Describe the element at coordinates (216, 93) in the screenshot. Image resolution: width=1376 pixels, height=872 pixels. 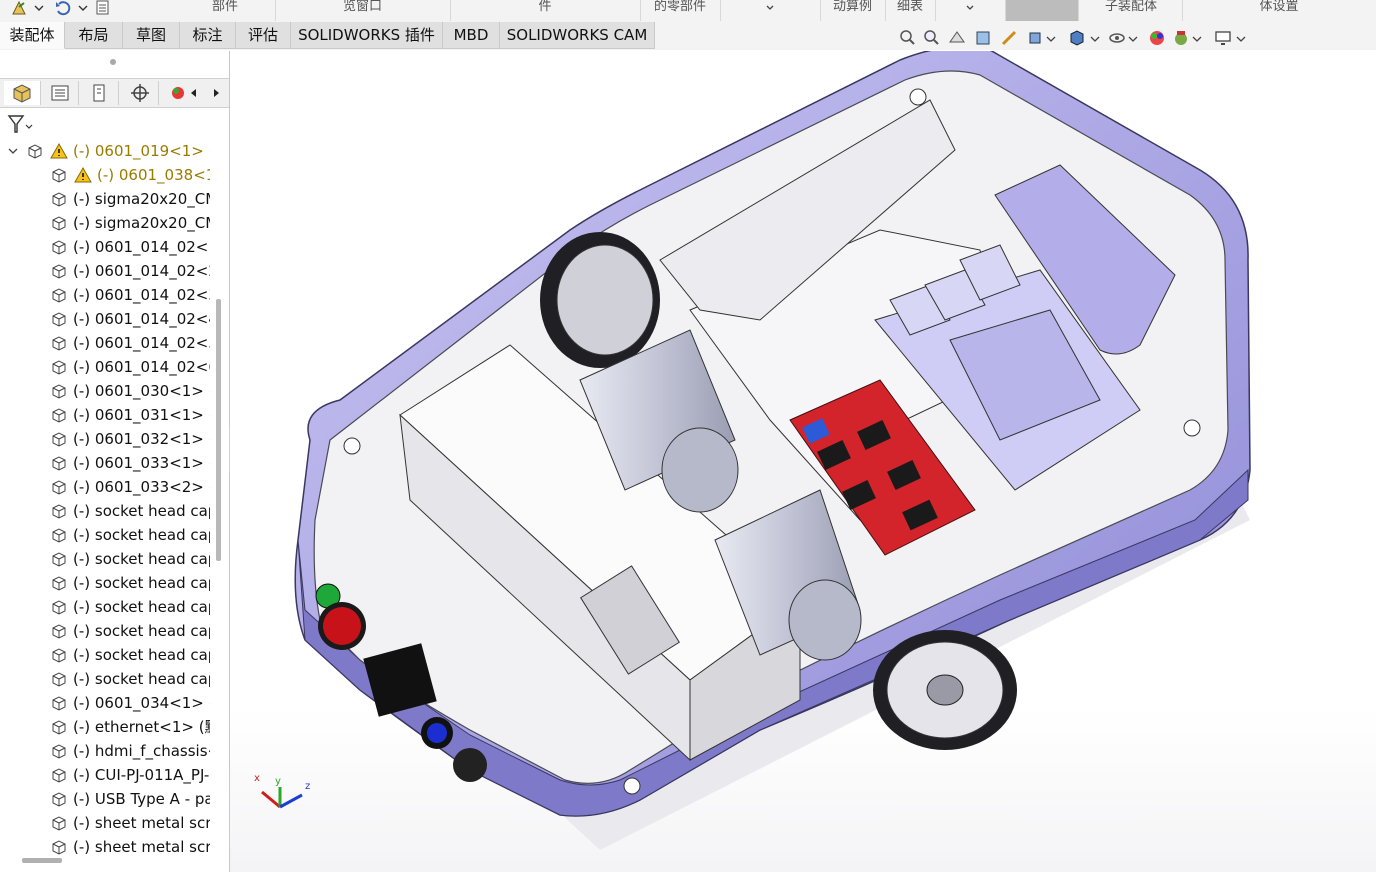
I see `chevron-right-icon` at that location.